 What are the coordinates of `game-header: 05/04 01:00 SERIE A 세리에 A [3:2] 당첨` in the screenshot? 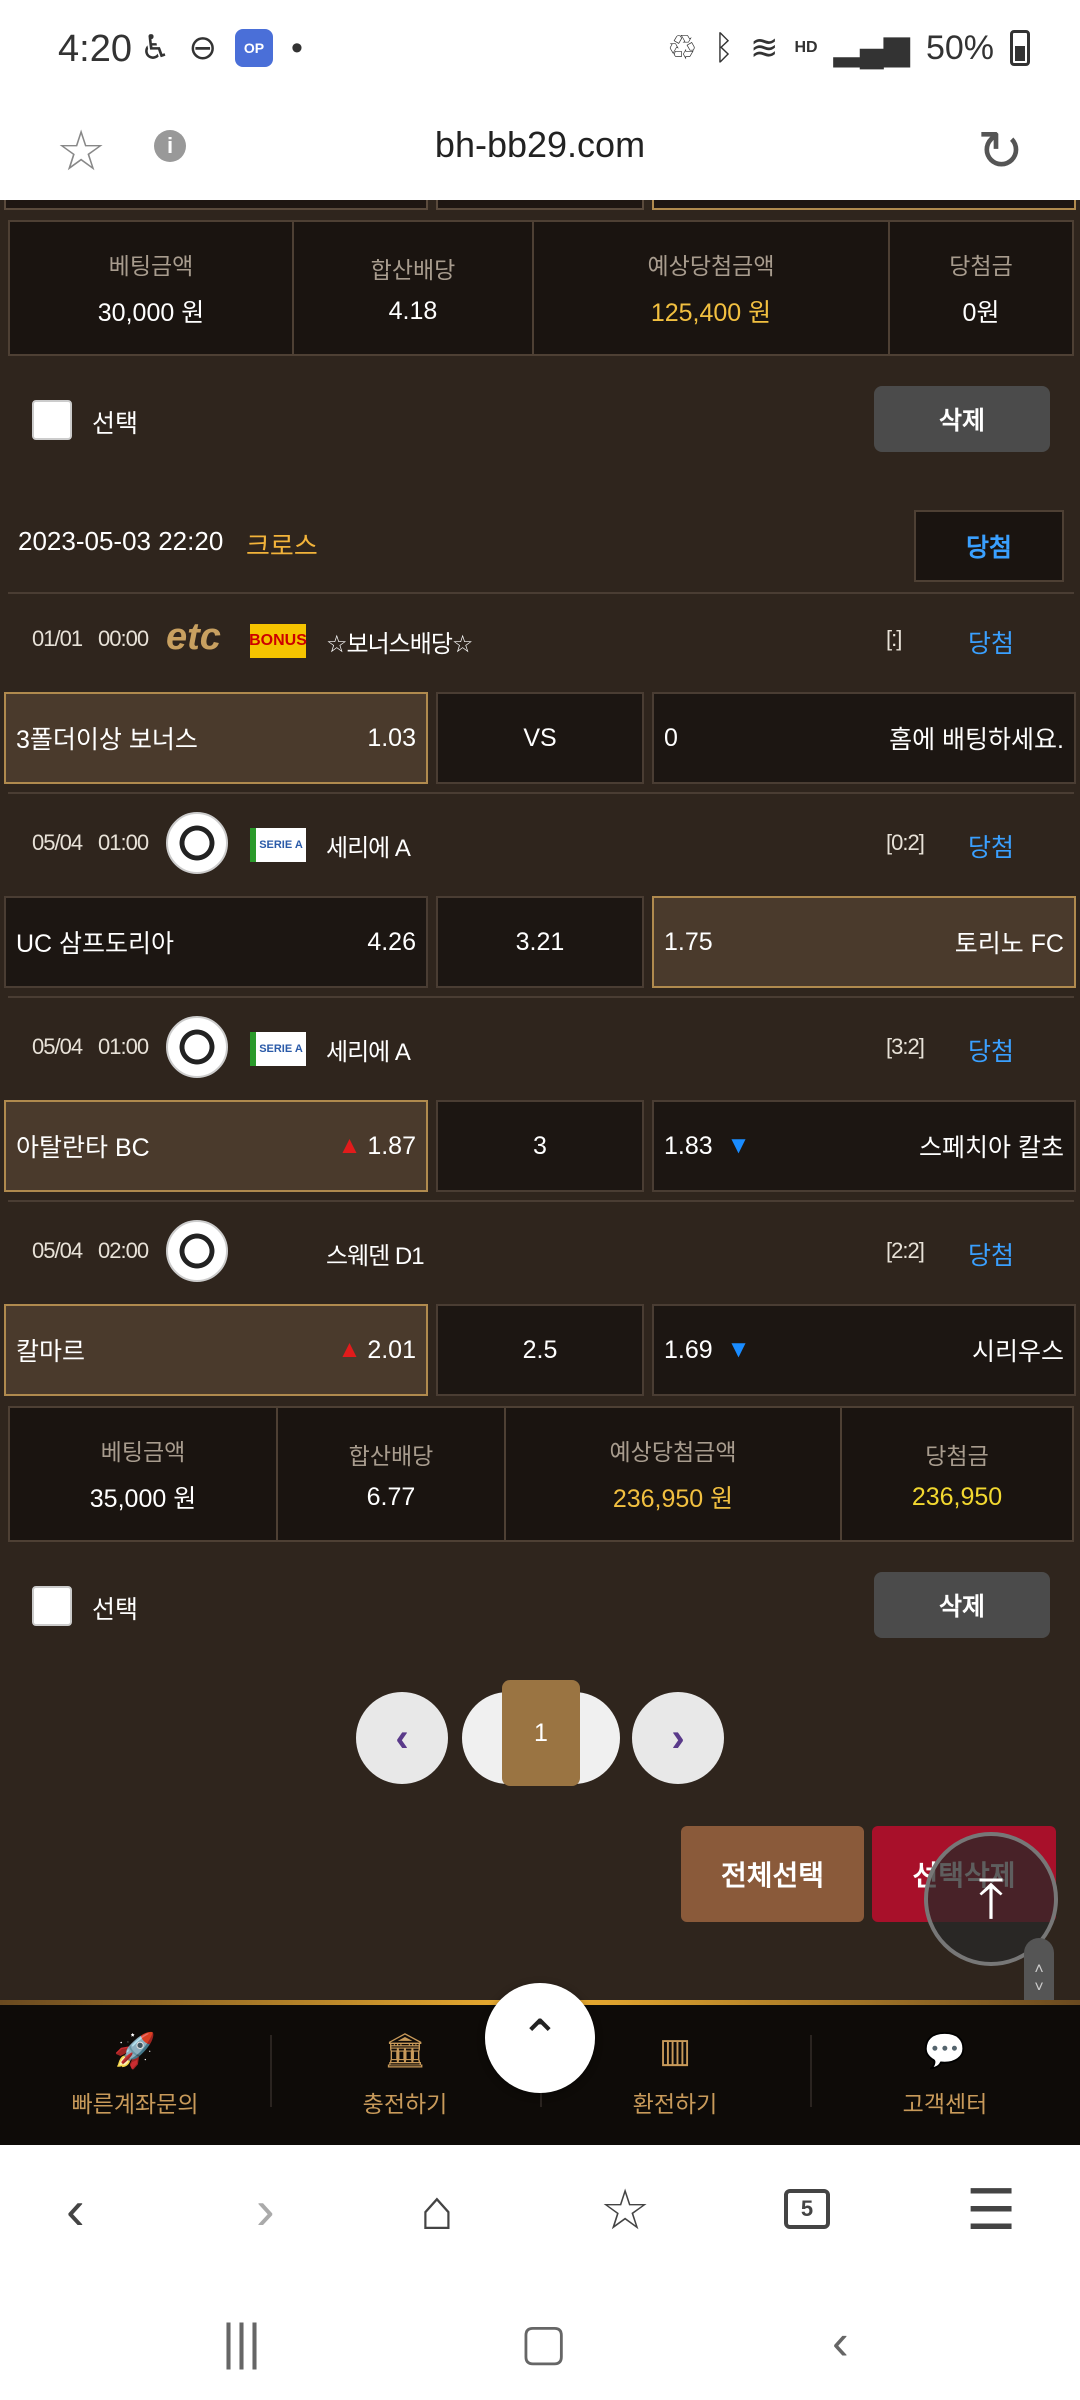 It's located at (540, 1047).